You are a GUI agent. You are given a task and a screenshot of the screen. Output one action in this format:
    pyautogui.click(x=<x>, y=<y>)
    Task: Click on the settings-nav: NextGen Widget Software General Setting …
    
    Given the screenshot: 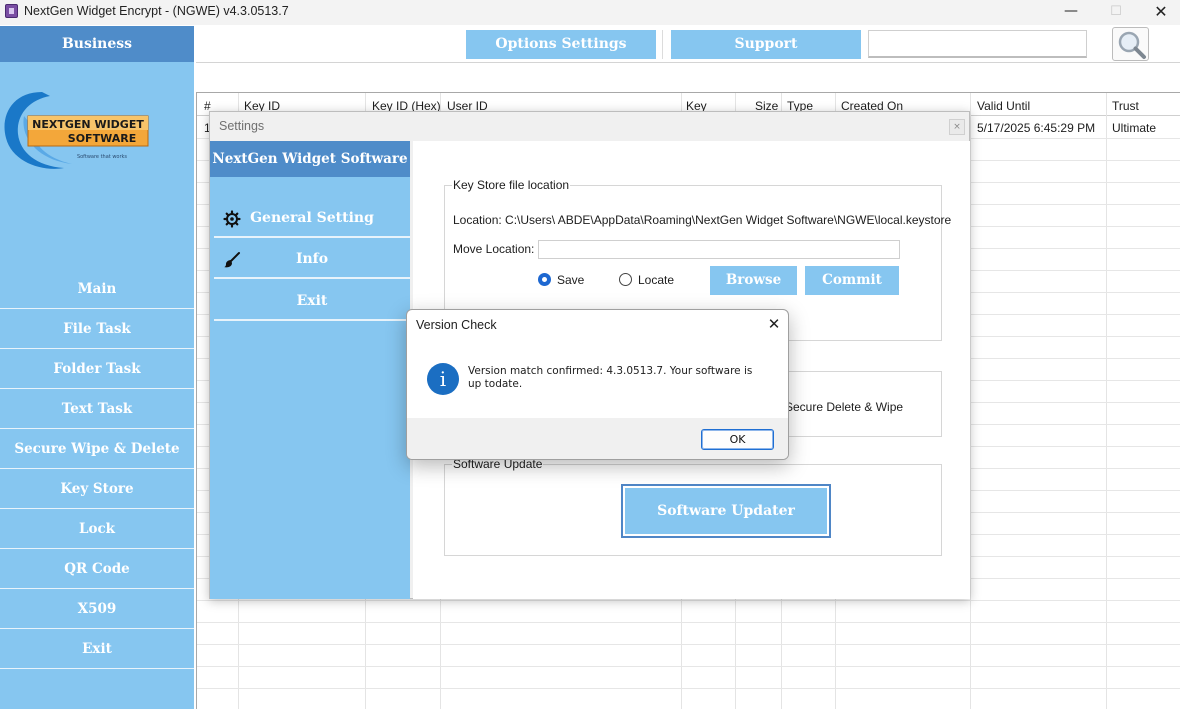 What is the action you would take?
    pyautogui.click(x=310, y=370)
    